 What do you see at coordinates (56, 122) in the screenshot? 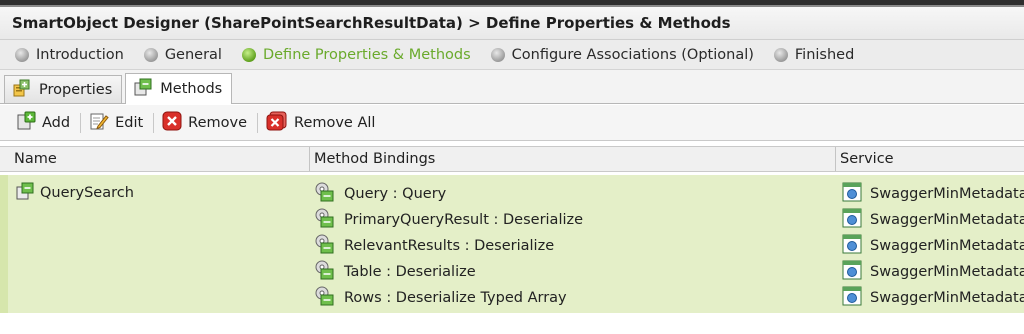
I see `add-label: Add` at bounding box center [56, 122].